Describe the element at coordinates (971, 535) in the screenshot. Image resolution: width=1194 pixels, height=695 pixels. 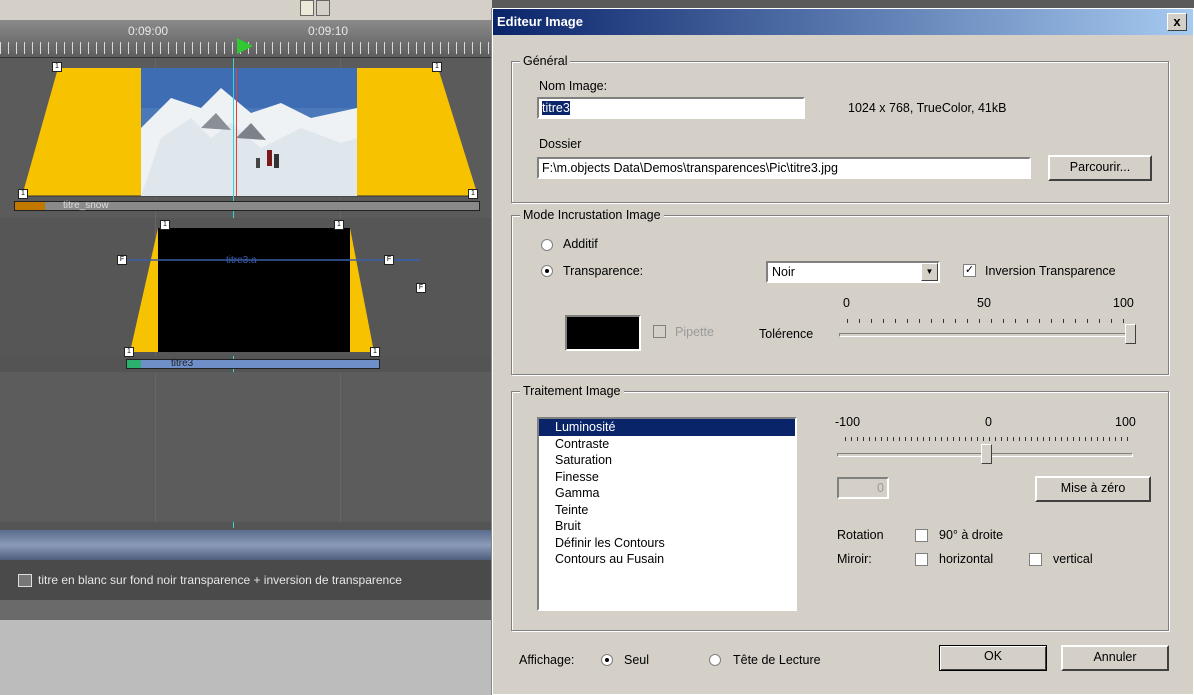
I see `rotate-right-label: 90° à droite` at that location.